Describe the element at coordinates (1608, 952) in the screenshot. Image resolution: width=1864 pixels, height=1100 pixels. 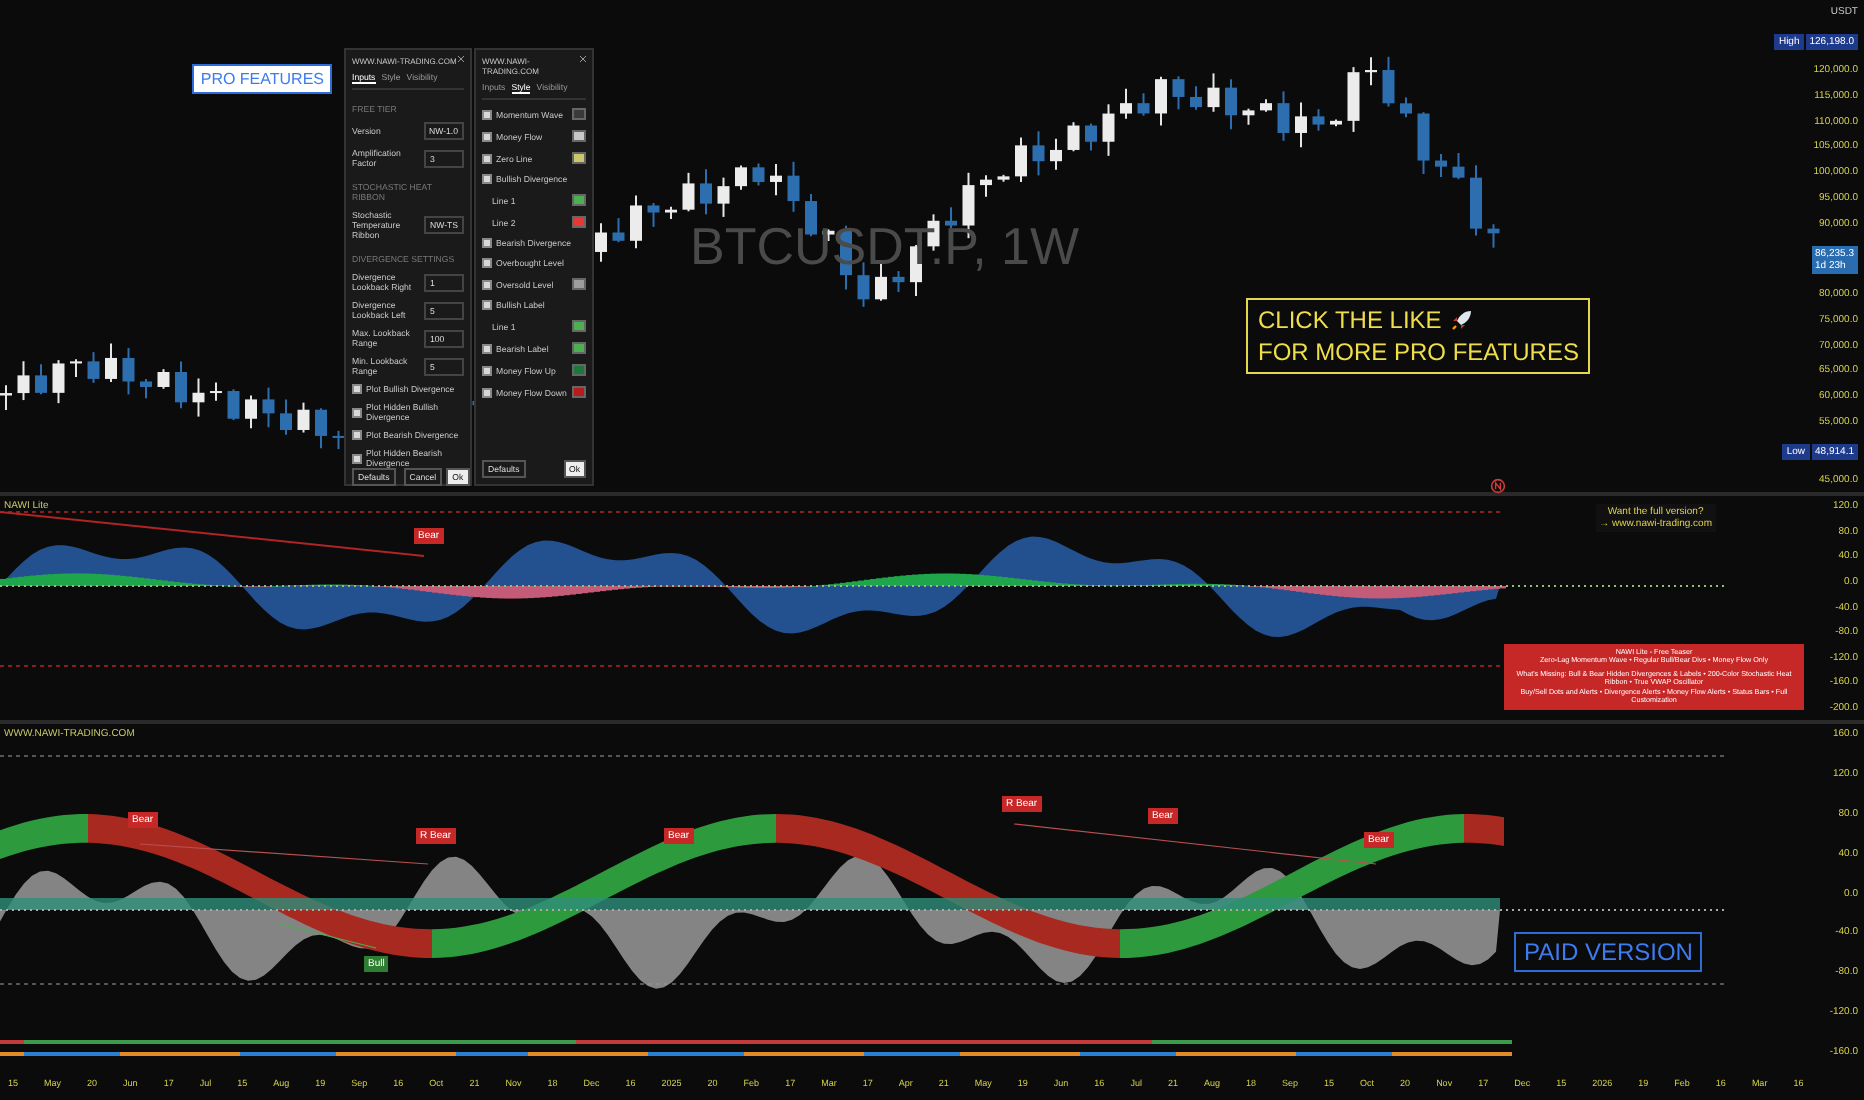
I see `paid-version-badge: PAID VERSION` at that location.